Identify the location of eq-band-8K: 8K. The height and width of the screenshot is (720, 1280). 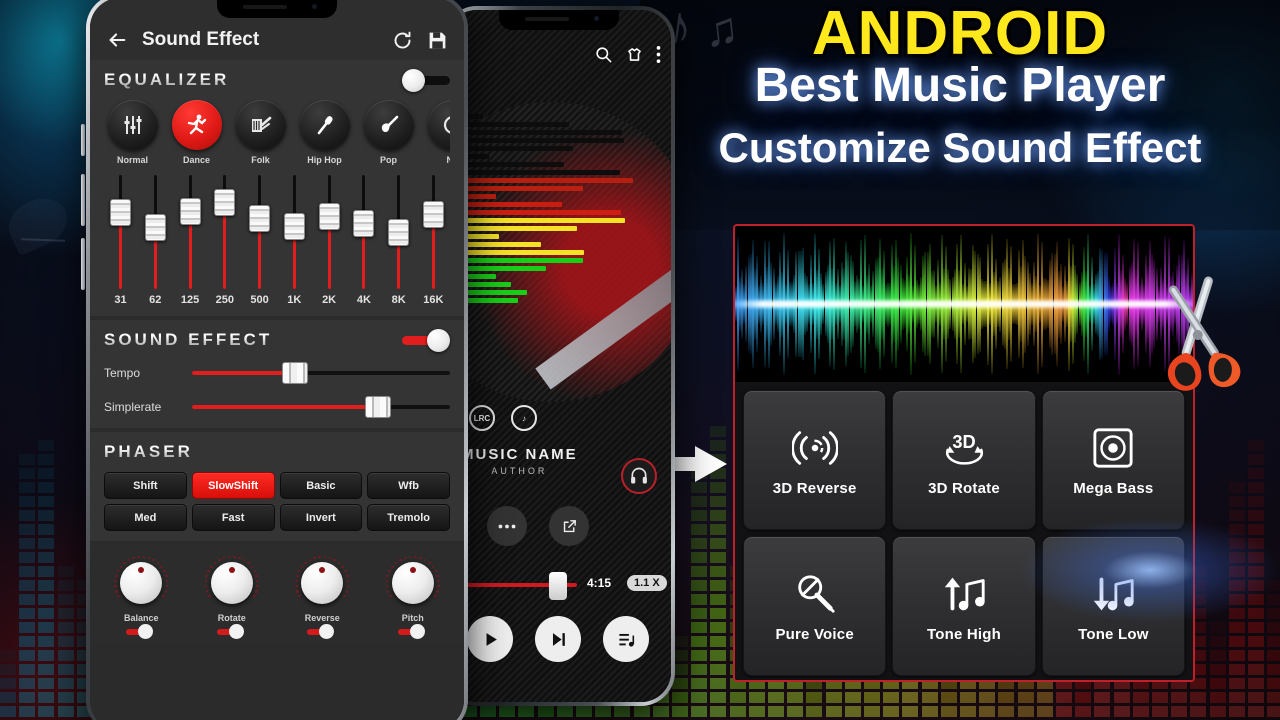
(398, 240).